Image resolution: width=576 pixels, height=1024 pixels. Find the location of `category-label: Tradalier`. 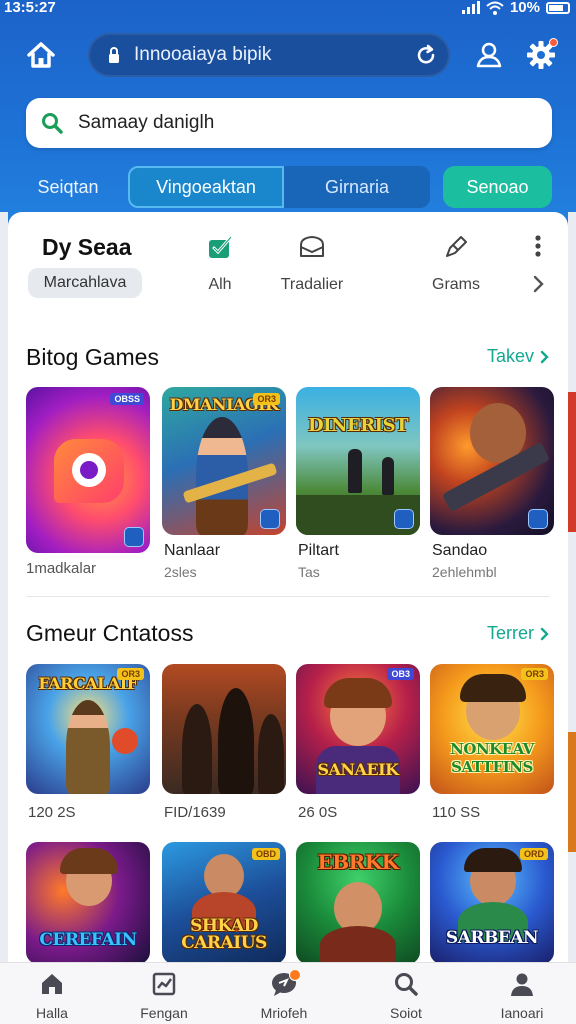

category-label: Tradalier is located at coordinates (312, 284).